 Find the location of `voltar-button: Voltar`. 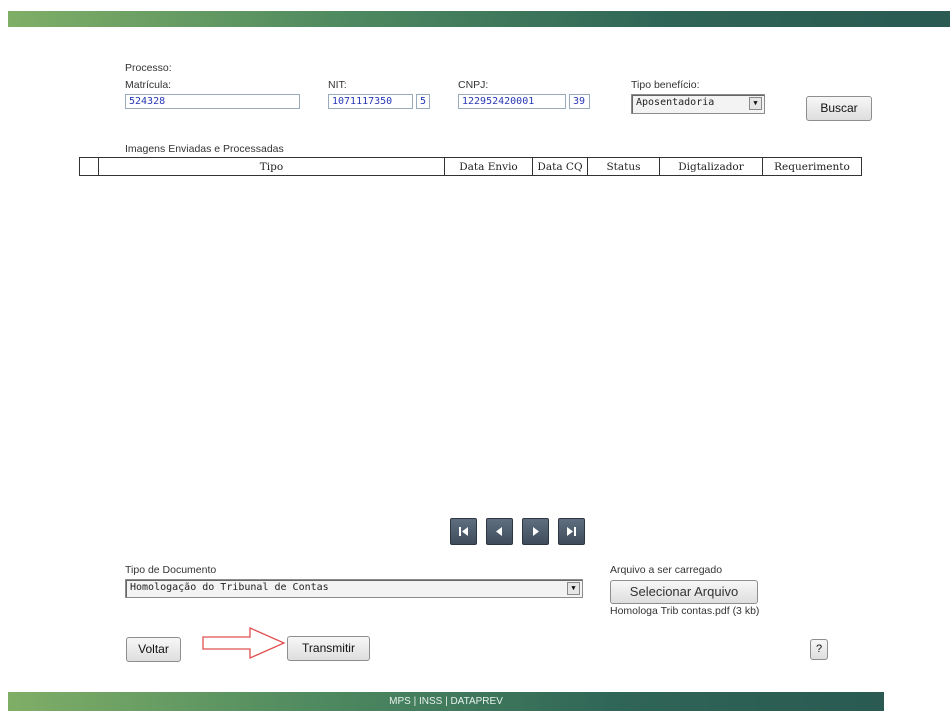

voltar-button: Voltar is located at coordinates (153, 649).